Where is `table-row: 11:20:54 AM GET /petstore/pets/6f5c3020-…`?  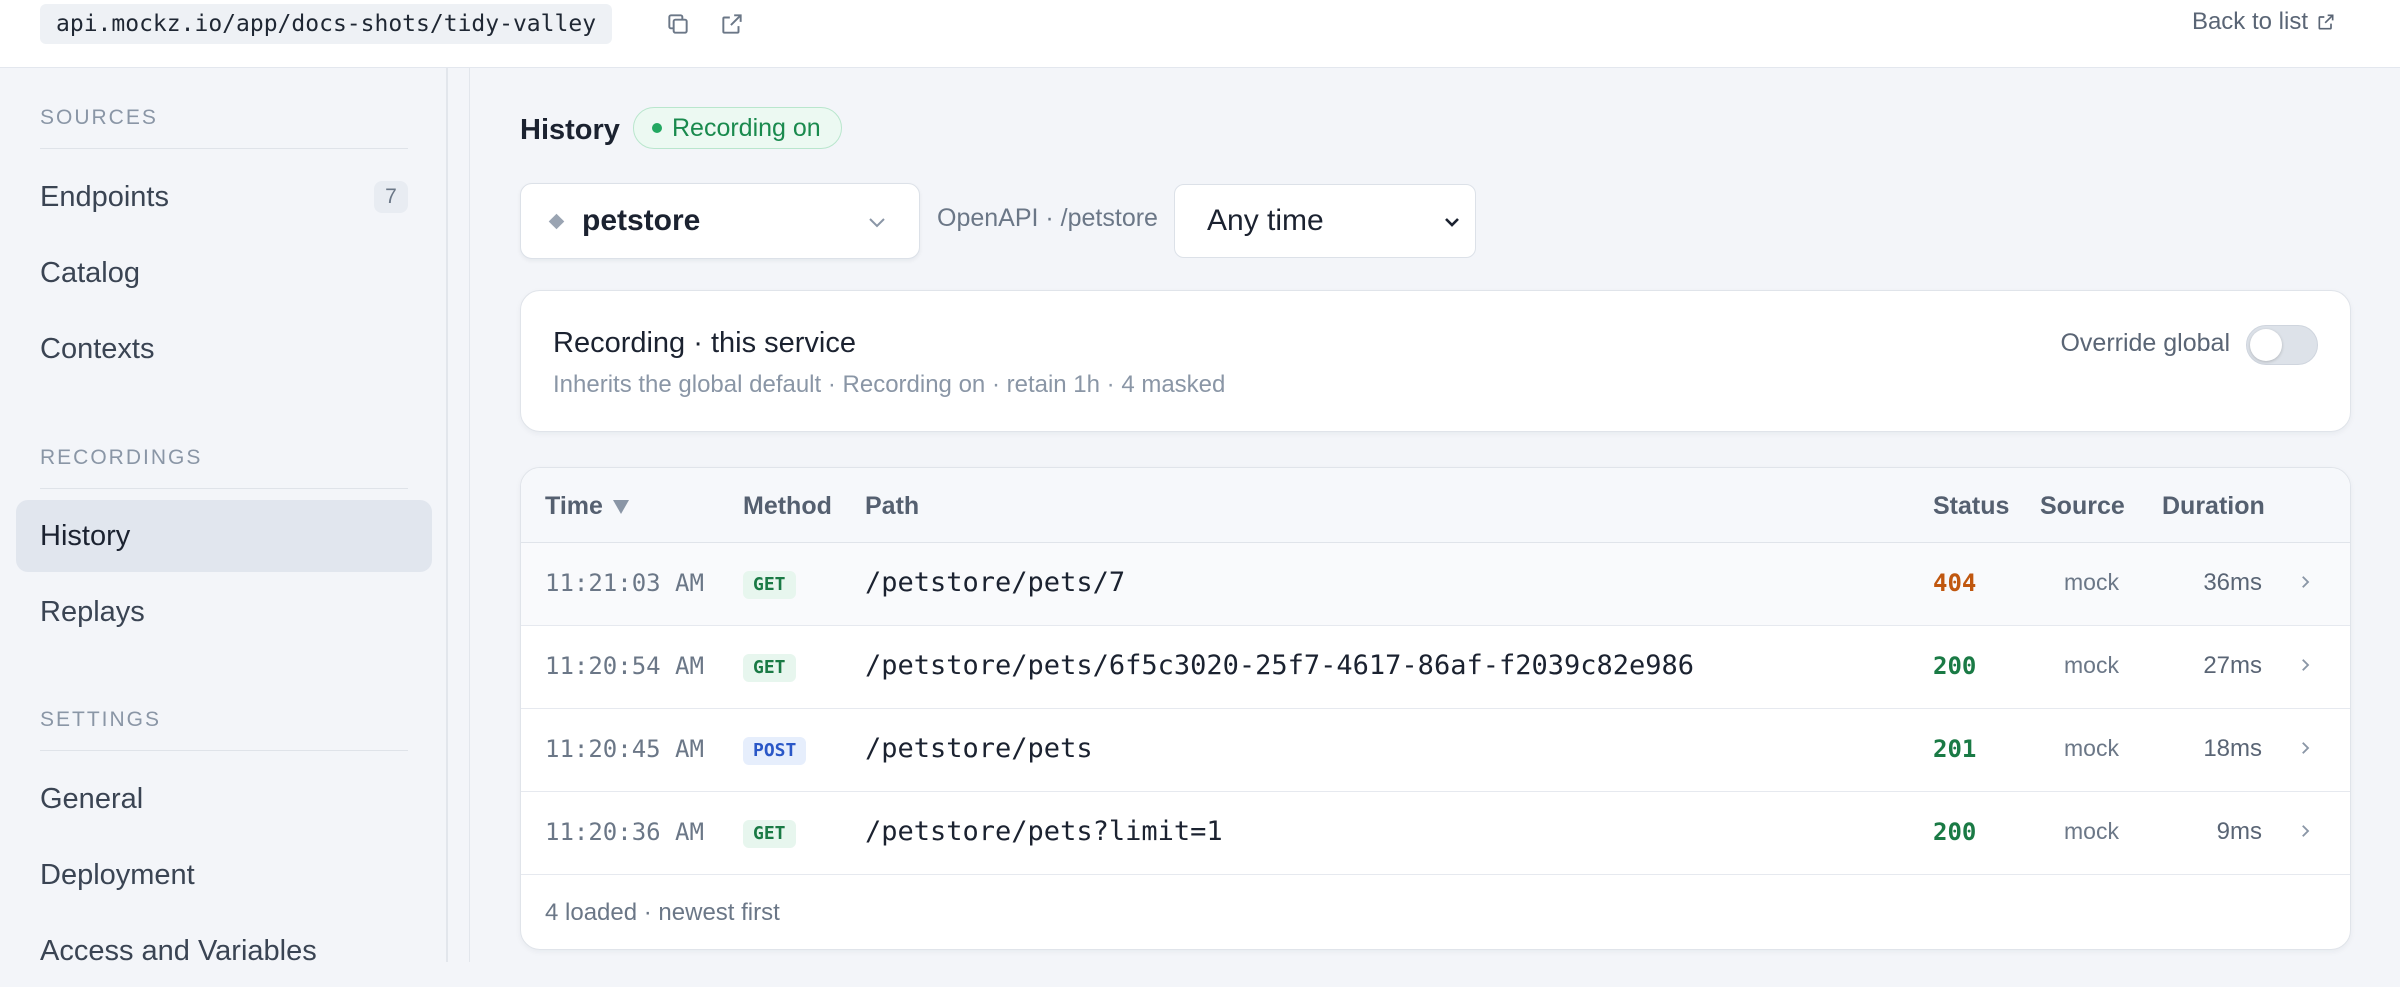
table-row: 11:20:54 AM GET /petstore/pets/6f5c3020-… is located at coordinates (1435, 667).